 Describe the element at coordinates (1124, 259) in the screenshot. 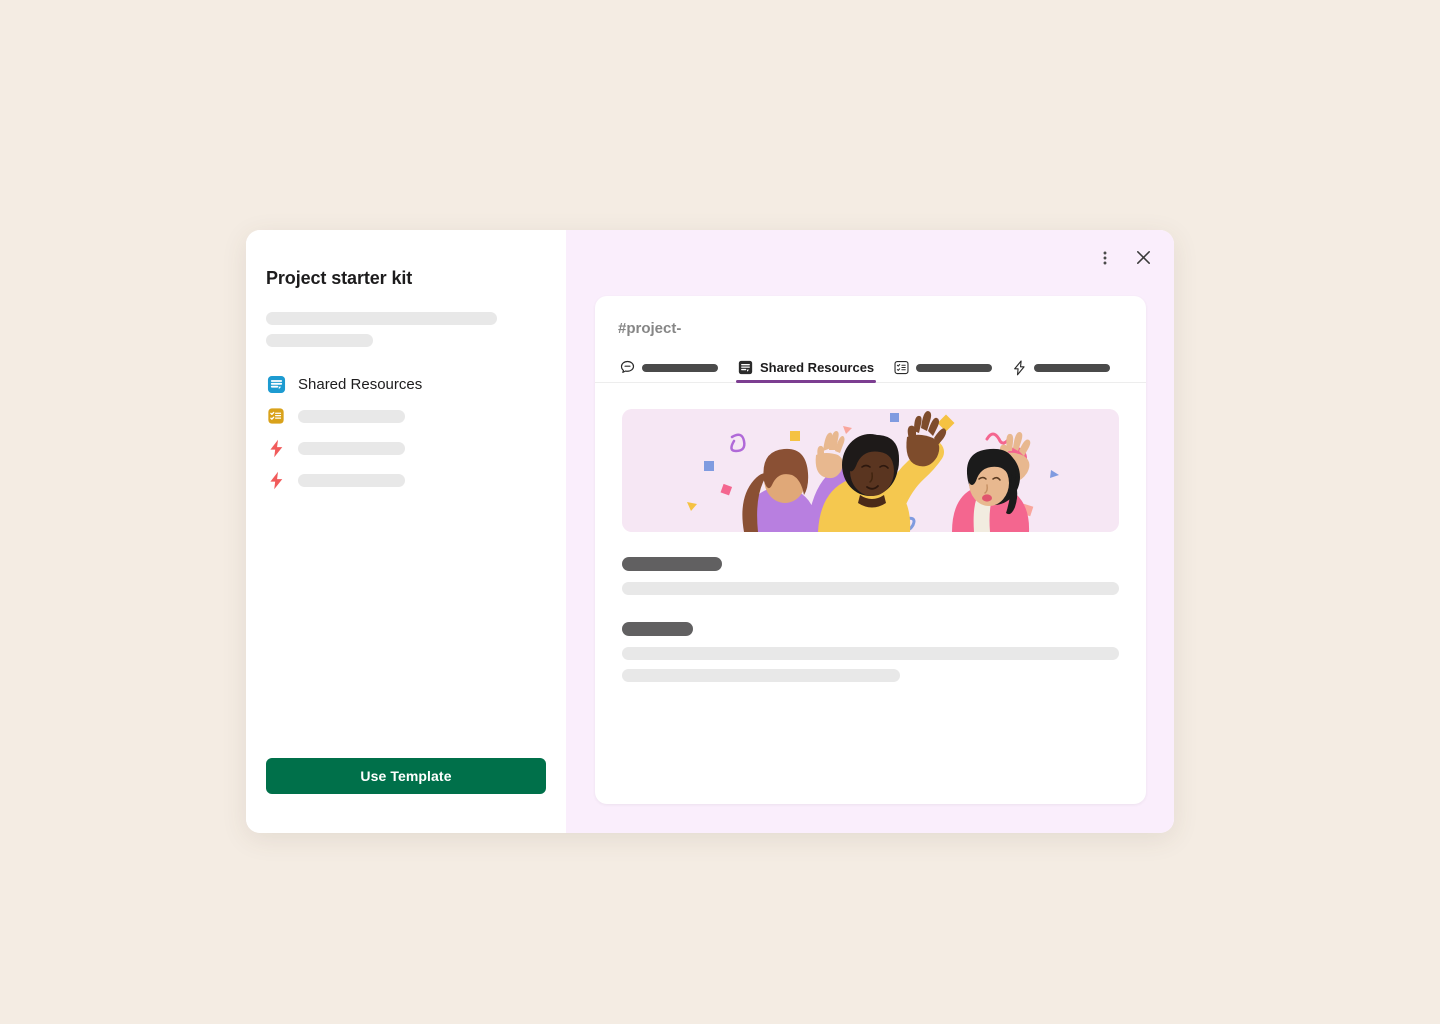

I see `window-controls` at that location.